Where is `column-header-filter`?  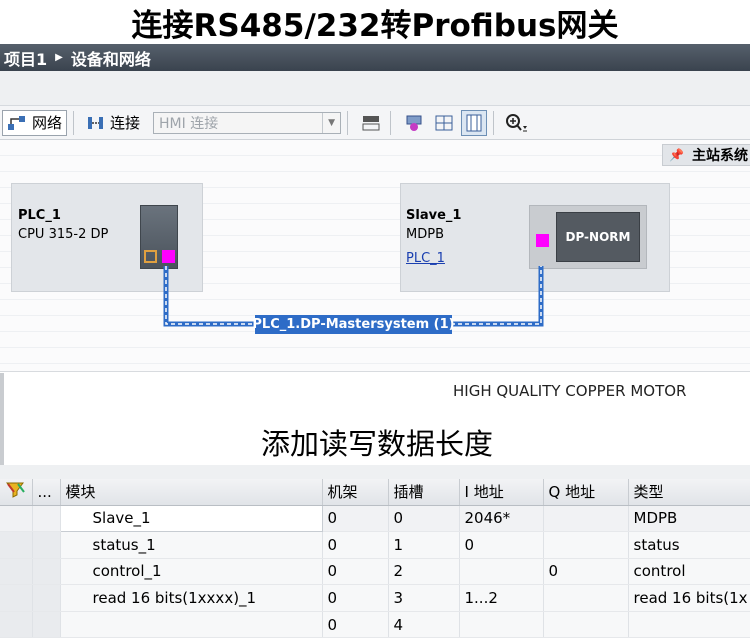
column-header-filter is located at coordinates (16, 492).